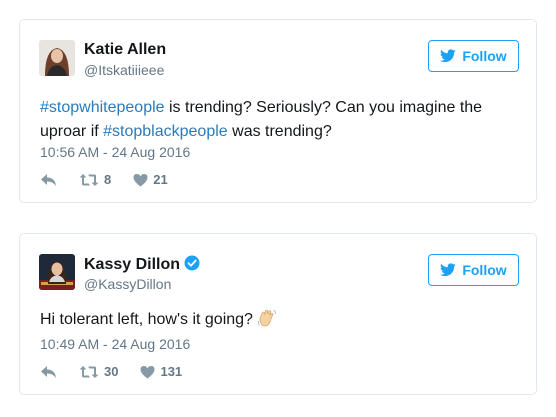 This screenshot has width=556, height=417. I want to click on retweet-count: 30, so click(111, 371).